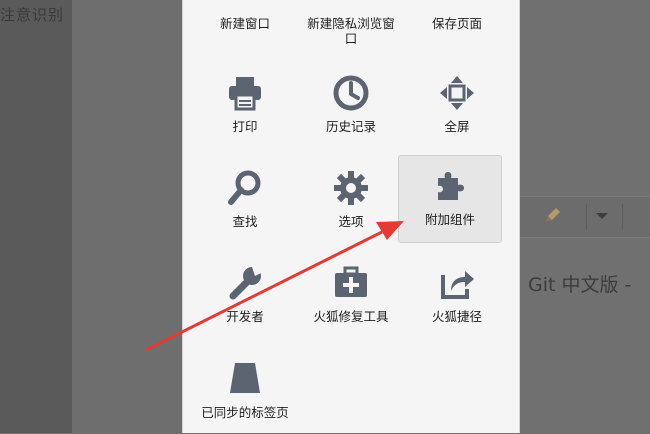 The height and width of the screenshot is (434, 650). I want to click on background-left-region, so click(36, 216).